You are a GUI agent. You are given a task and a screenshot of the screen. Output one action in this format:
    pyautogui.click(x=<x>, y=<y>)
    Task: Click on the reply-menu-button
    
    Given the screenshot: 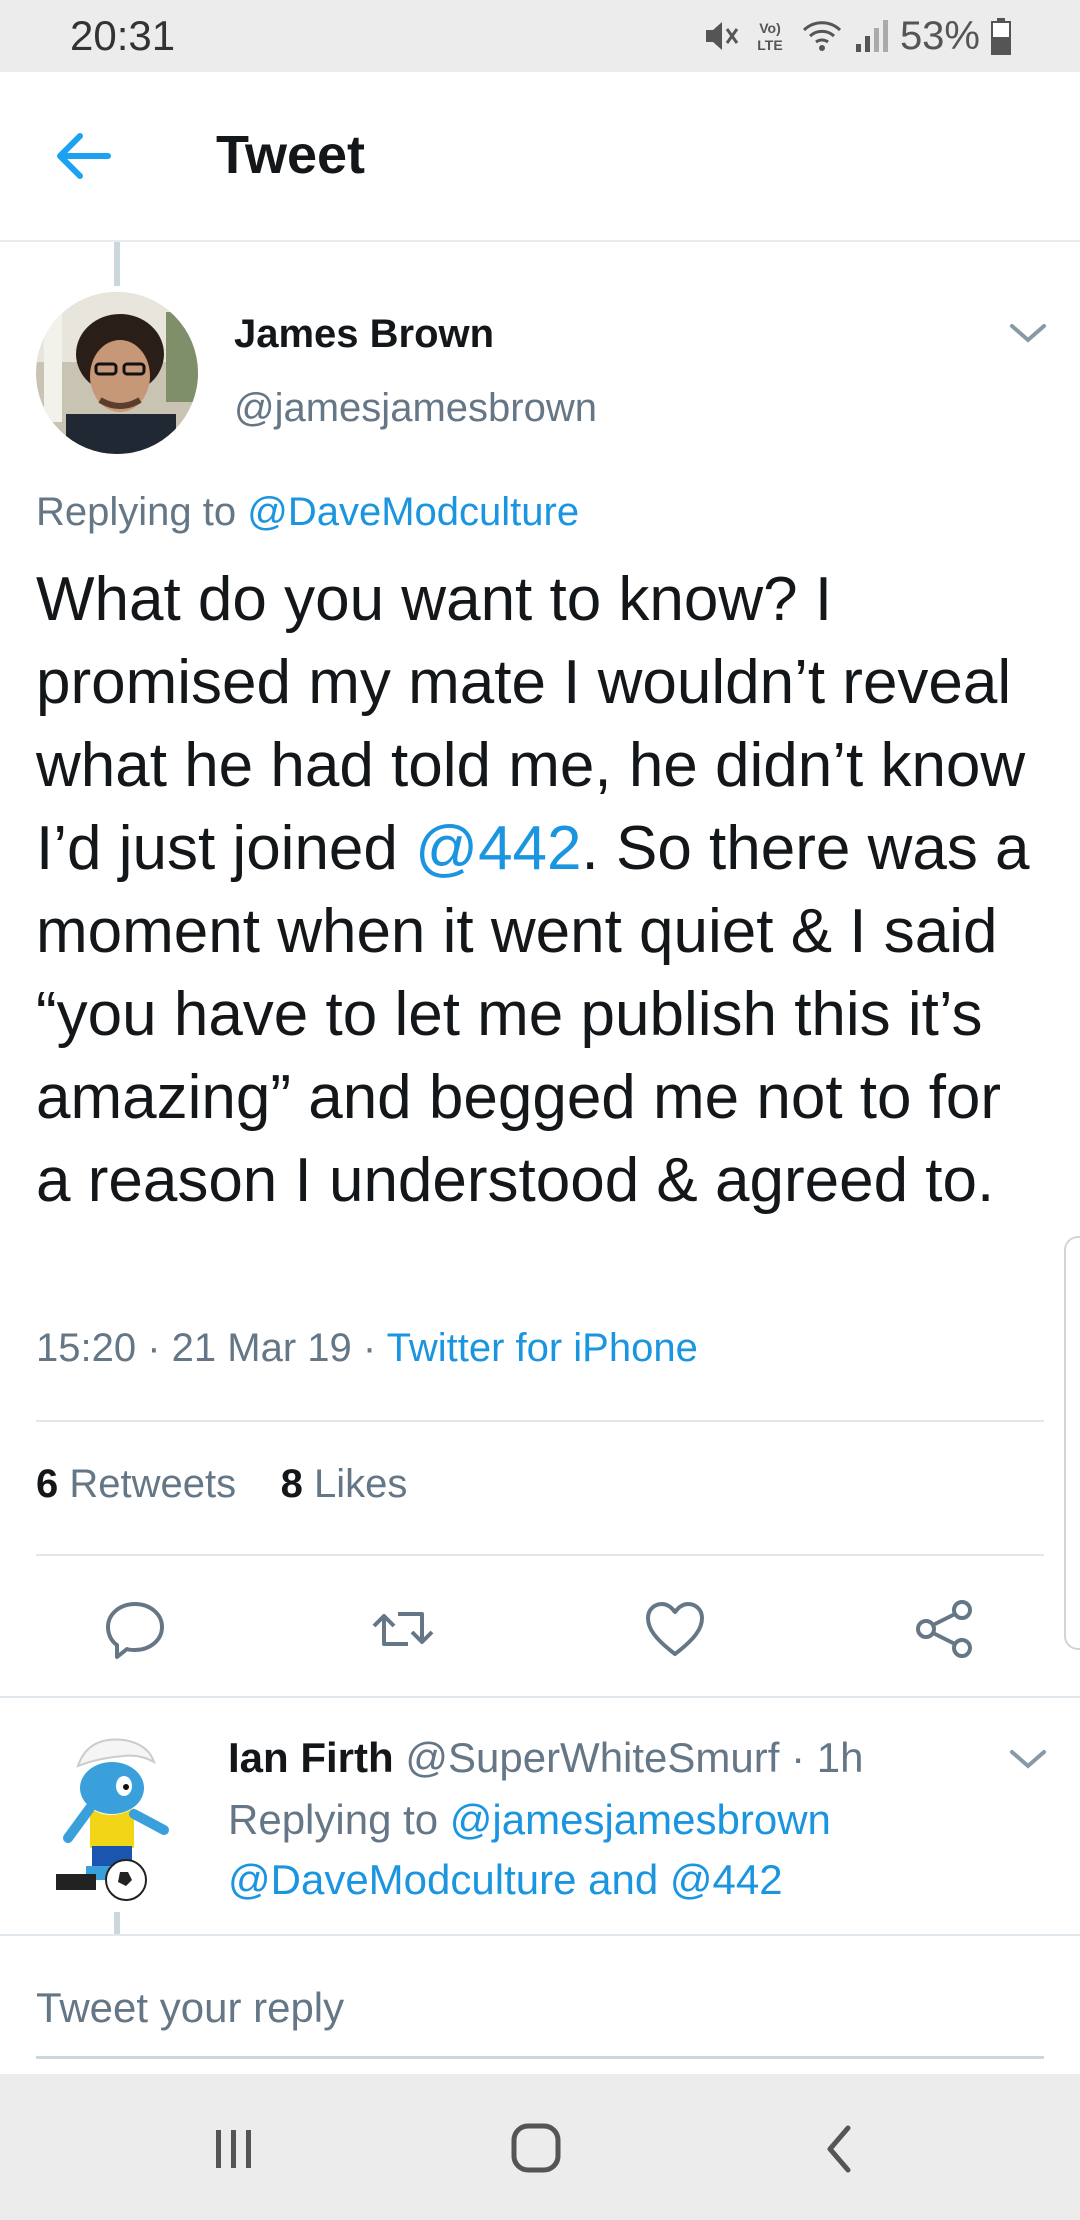 What is the action you would take?
    pyautogui.click(x=1028, y=1761)
    